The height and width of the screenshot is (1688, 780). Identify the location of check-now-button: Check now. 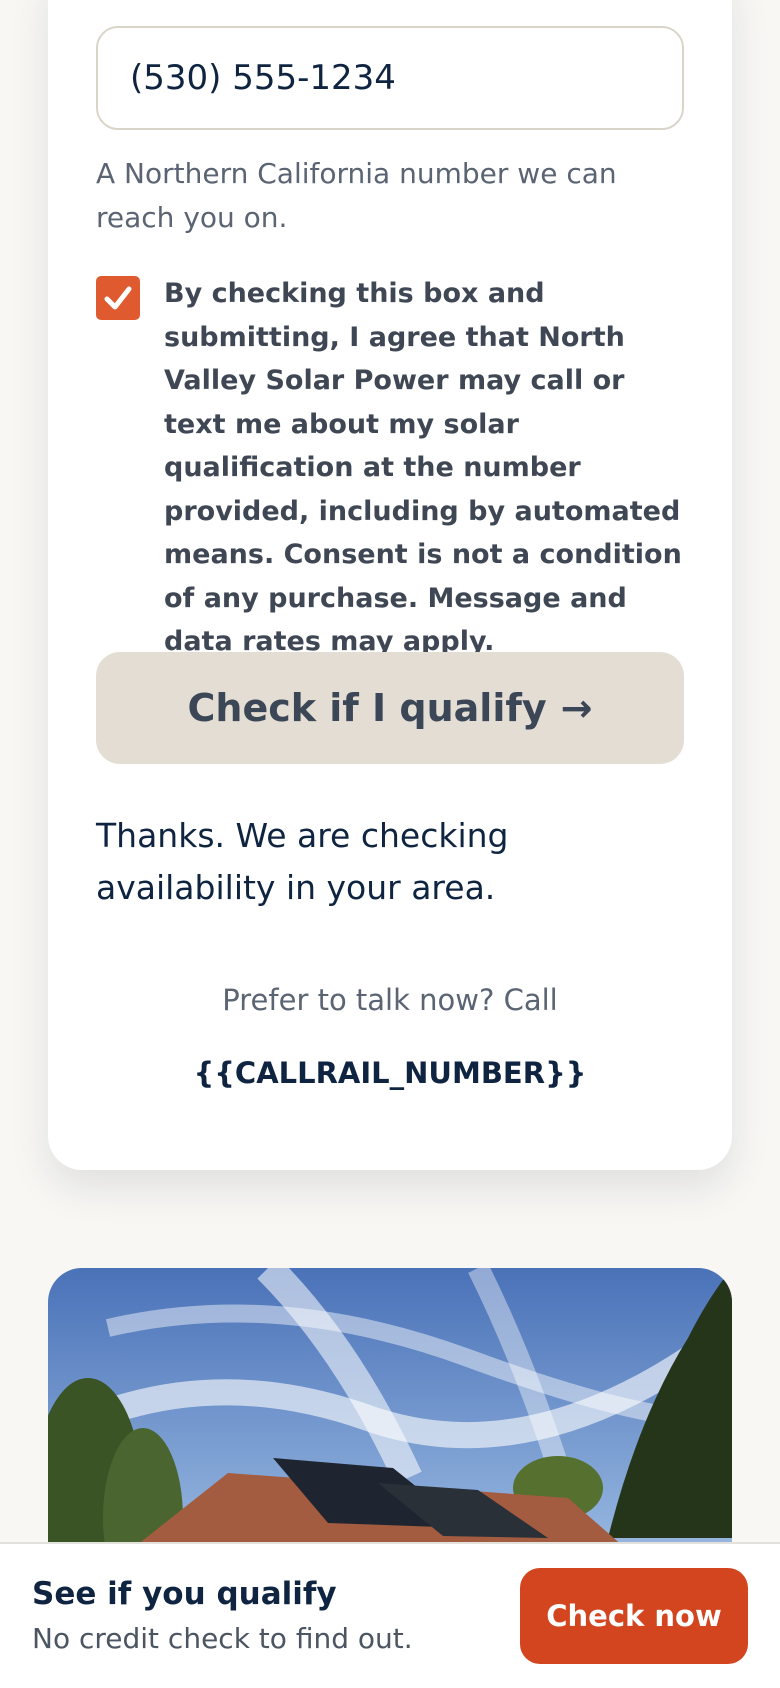
(634, 1616).